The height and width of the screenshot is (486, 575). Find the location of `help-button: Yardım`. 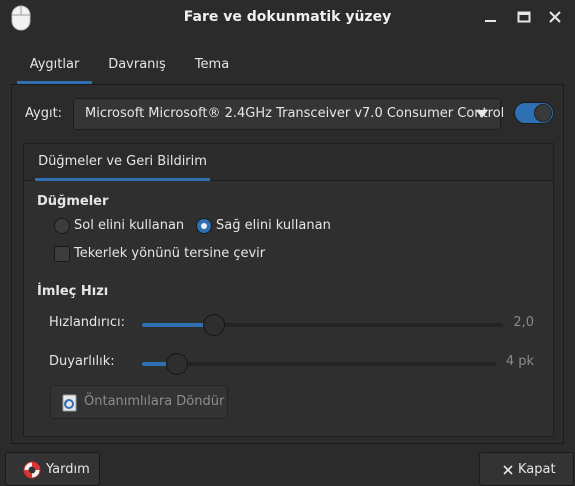

help-button: Yardım is located at coordinates (52, 469).